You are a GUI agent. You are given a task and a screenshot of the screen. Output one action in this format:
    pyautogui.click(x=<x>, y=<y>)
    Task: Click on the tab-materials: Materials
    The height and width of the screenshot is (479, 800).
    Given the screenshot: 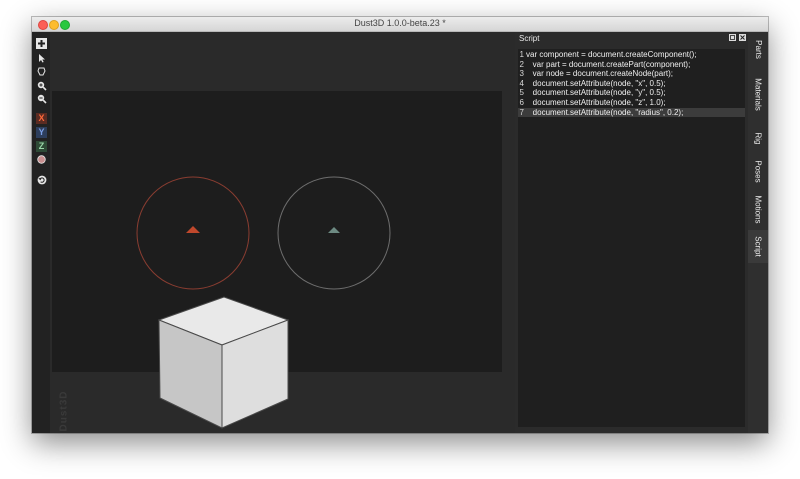 What is the action you would take?
    pyautogui.click(x=758, y=94)
    